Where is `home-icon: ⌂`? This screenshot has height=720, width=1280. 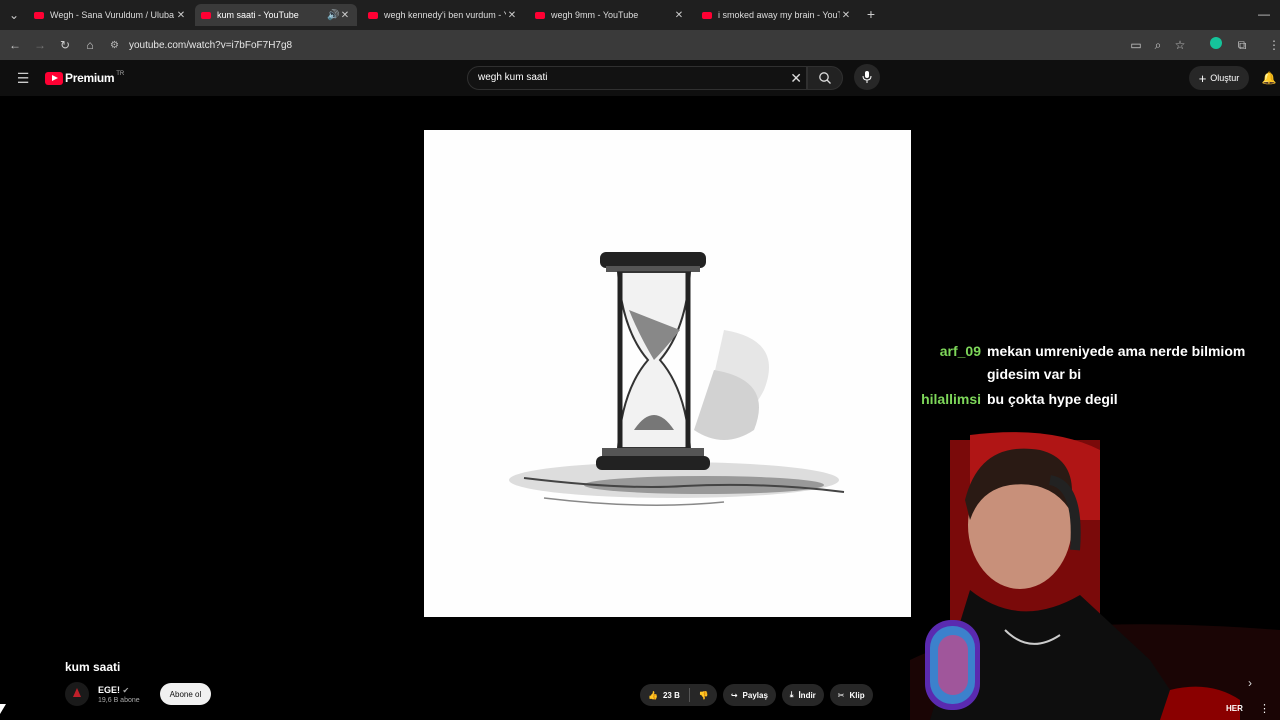 home-icon: ⌂ is located at coordinates (90, 45).